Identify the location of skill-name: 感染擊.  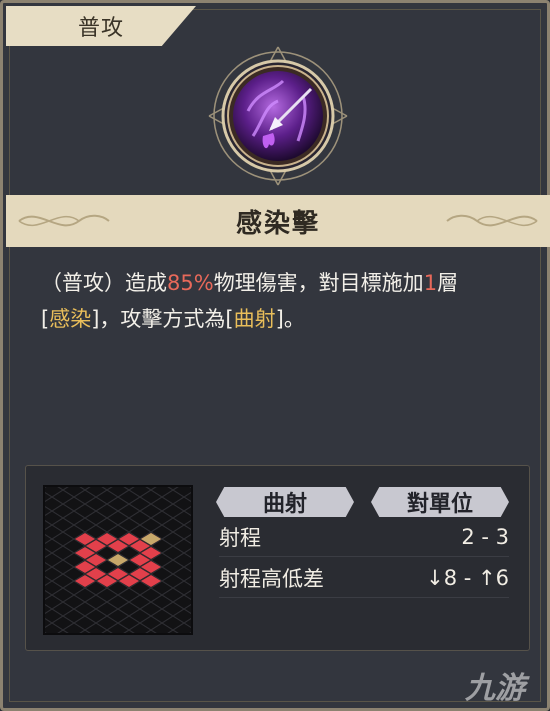
(277, 223).